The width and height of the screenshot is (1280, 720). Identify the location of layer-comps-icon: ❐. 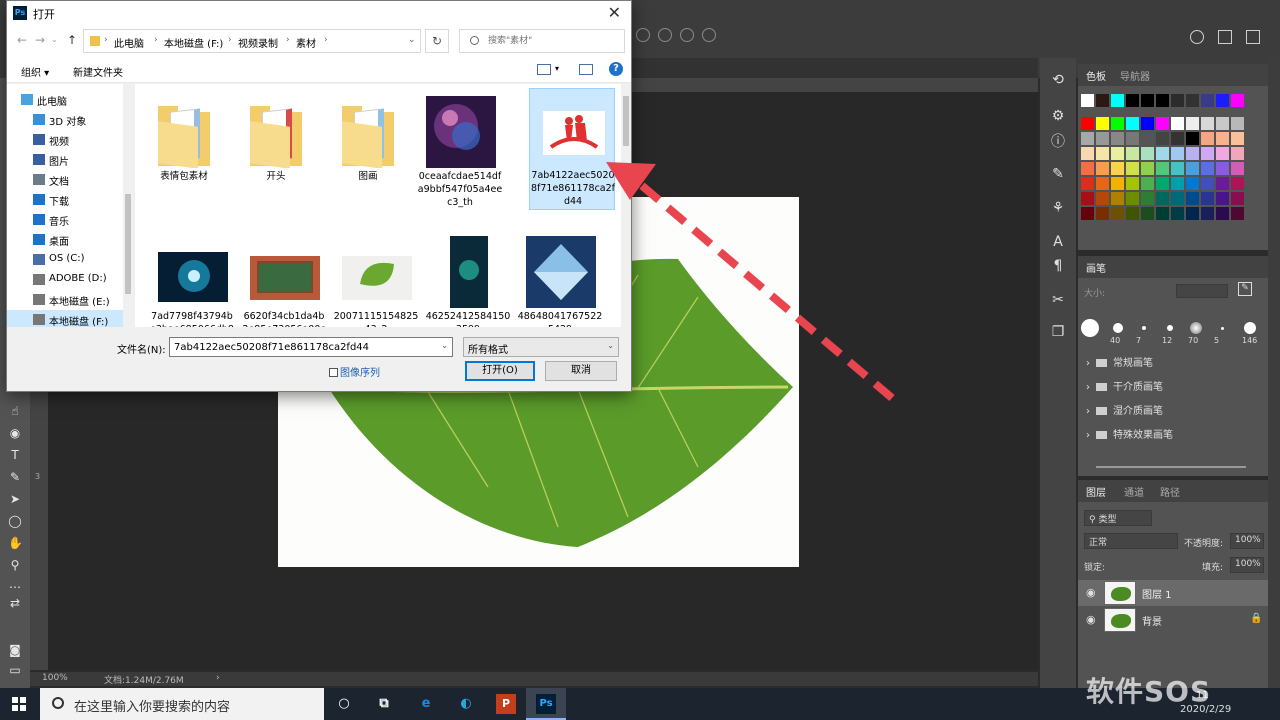
(1058, 332).